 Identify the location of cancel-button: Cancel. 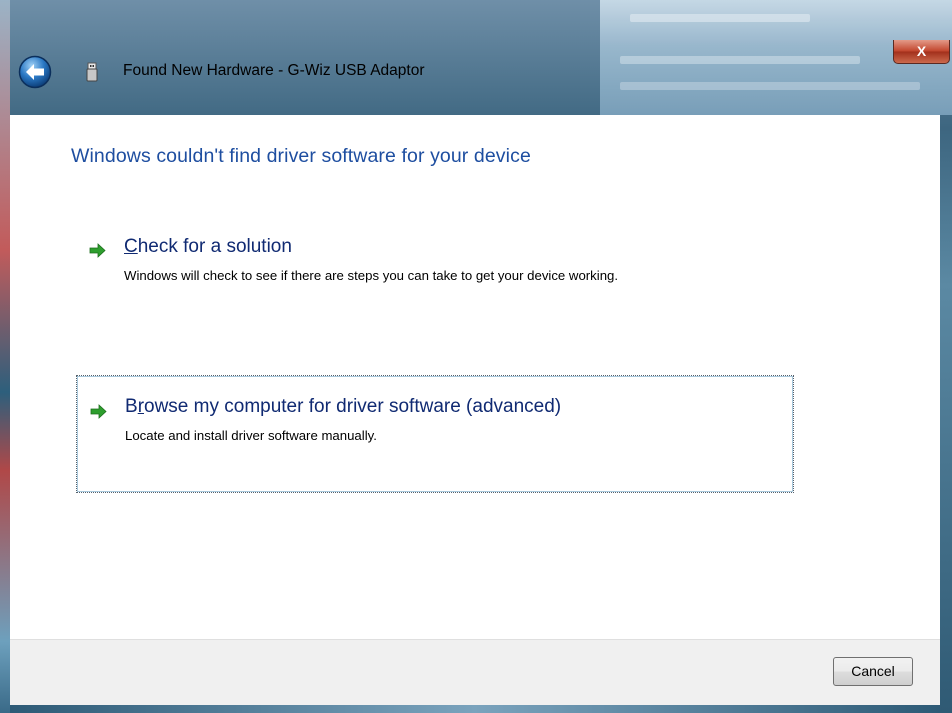
(873, 671).